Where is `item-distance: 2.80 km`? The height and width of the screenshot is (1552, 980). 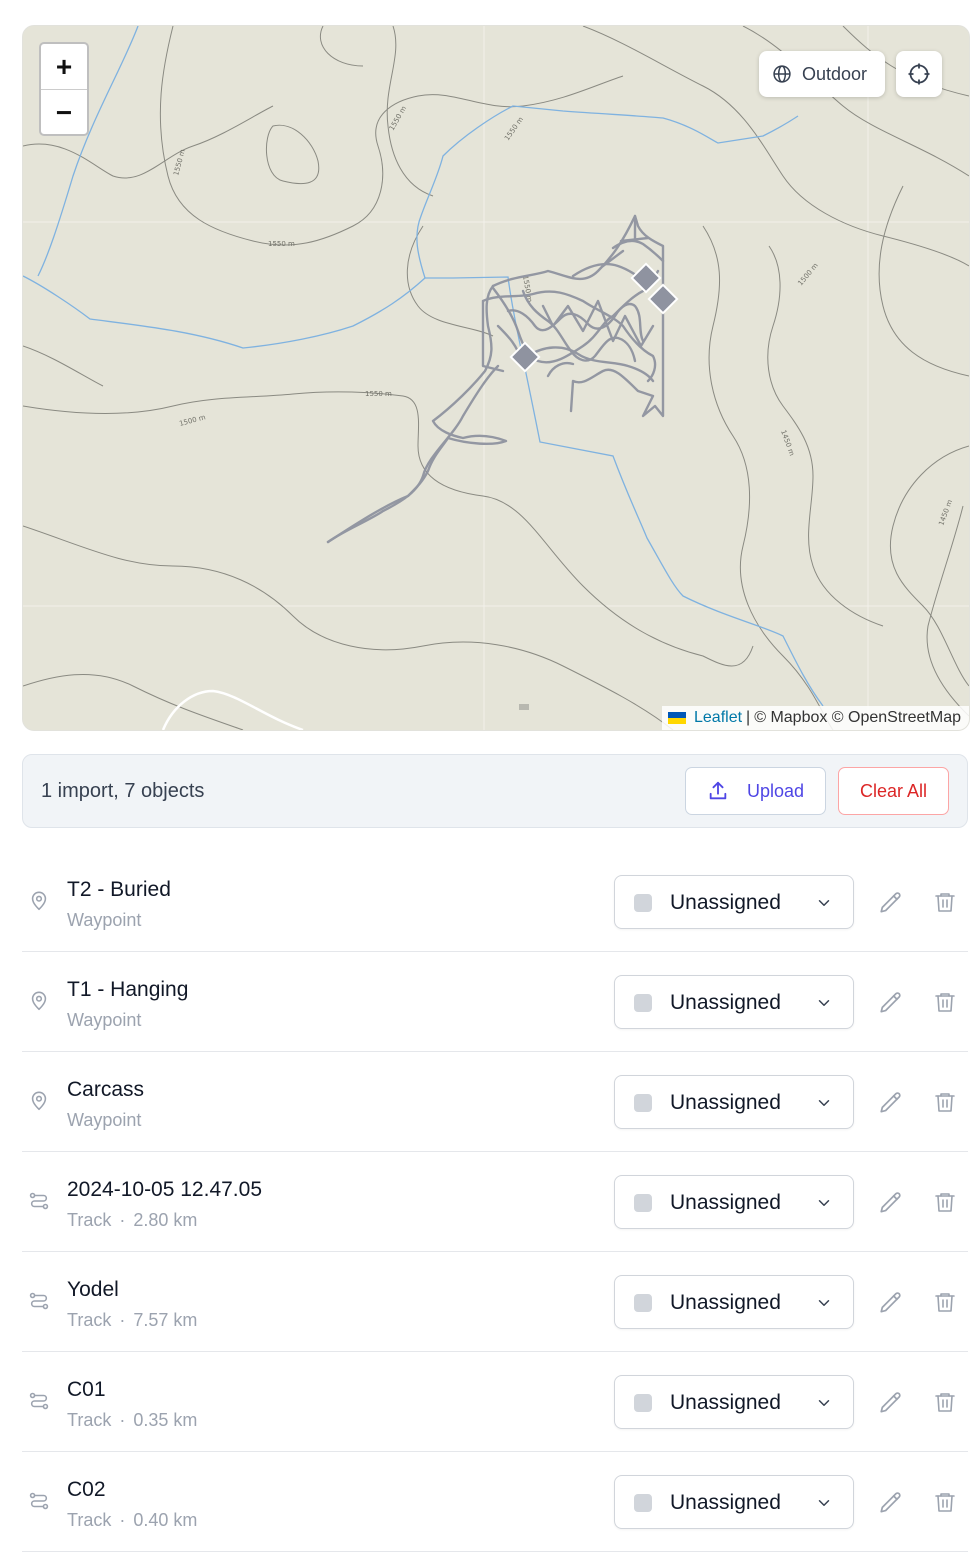 item-distance: 2.80 km is located at coordinates (165, 1220).